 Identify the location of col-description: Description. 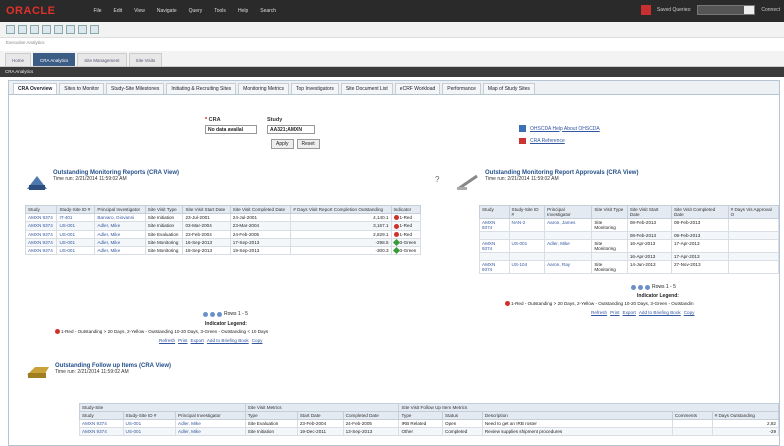
(577, 415).